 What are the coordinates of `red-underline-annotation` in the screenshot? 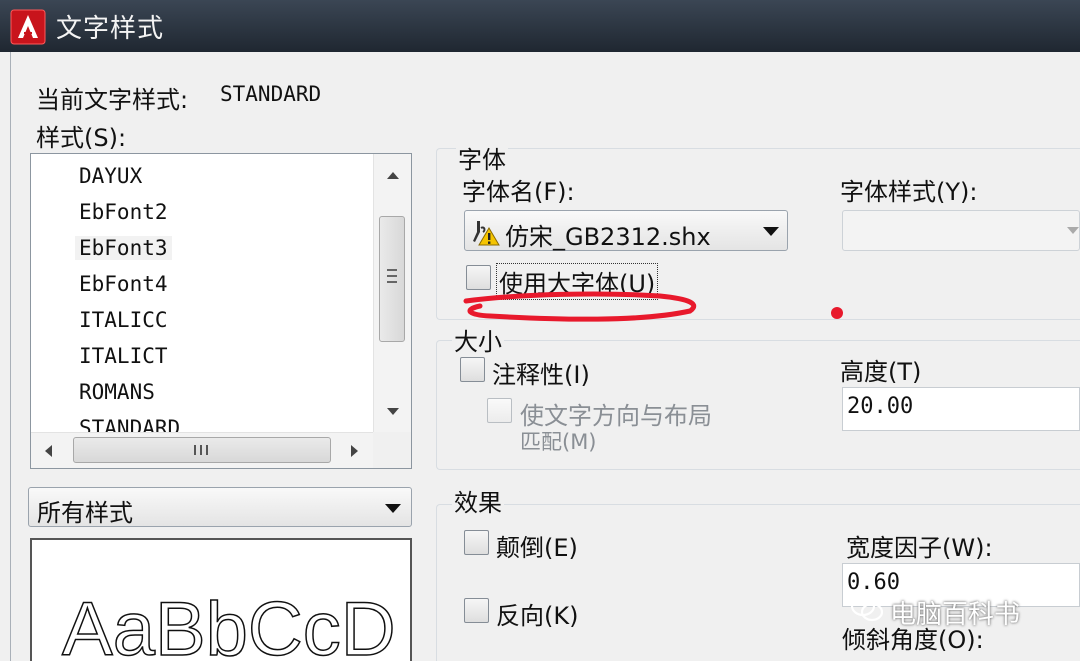 It's located at (653, 306).